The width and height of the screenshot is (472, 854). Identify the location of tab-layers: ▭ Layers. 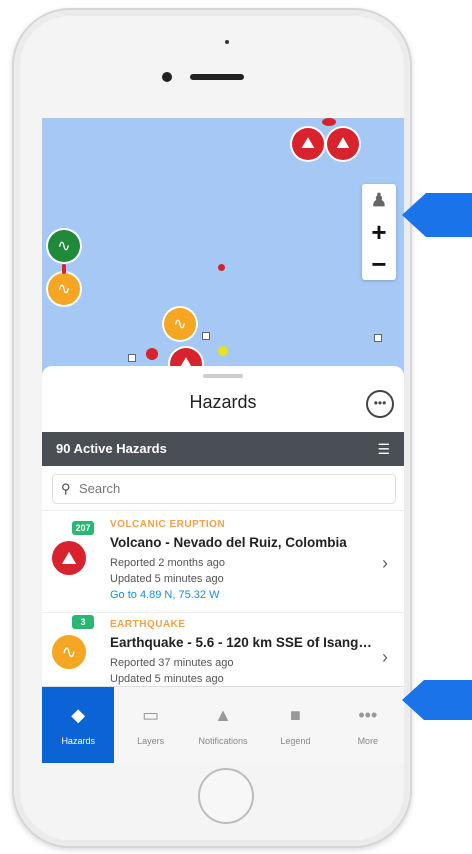
(150, 725).